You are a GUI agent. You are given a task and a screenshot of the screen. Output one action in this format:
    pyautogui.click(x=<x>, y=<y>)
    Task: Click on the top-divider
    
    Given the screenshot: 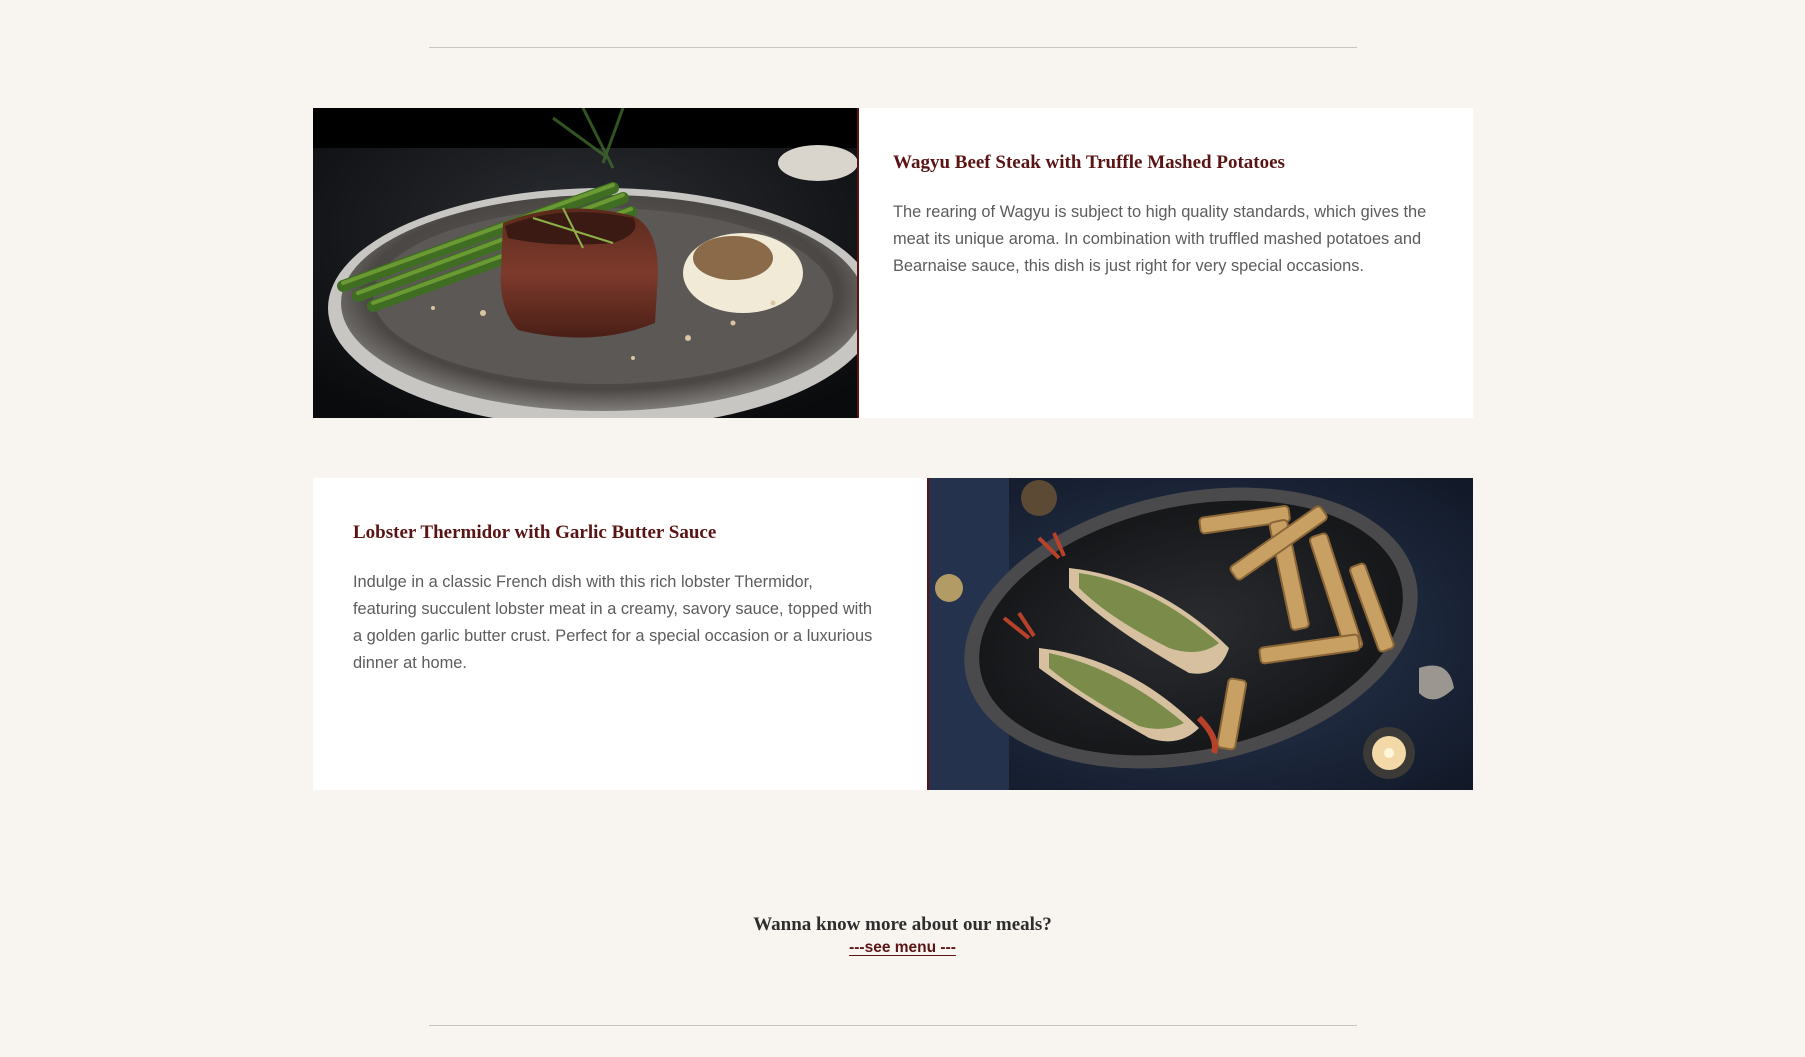 What is the action you would take?
    pyautogui.click(x=893, y=47)
    